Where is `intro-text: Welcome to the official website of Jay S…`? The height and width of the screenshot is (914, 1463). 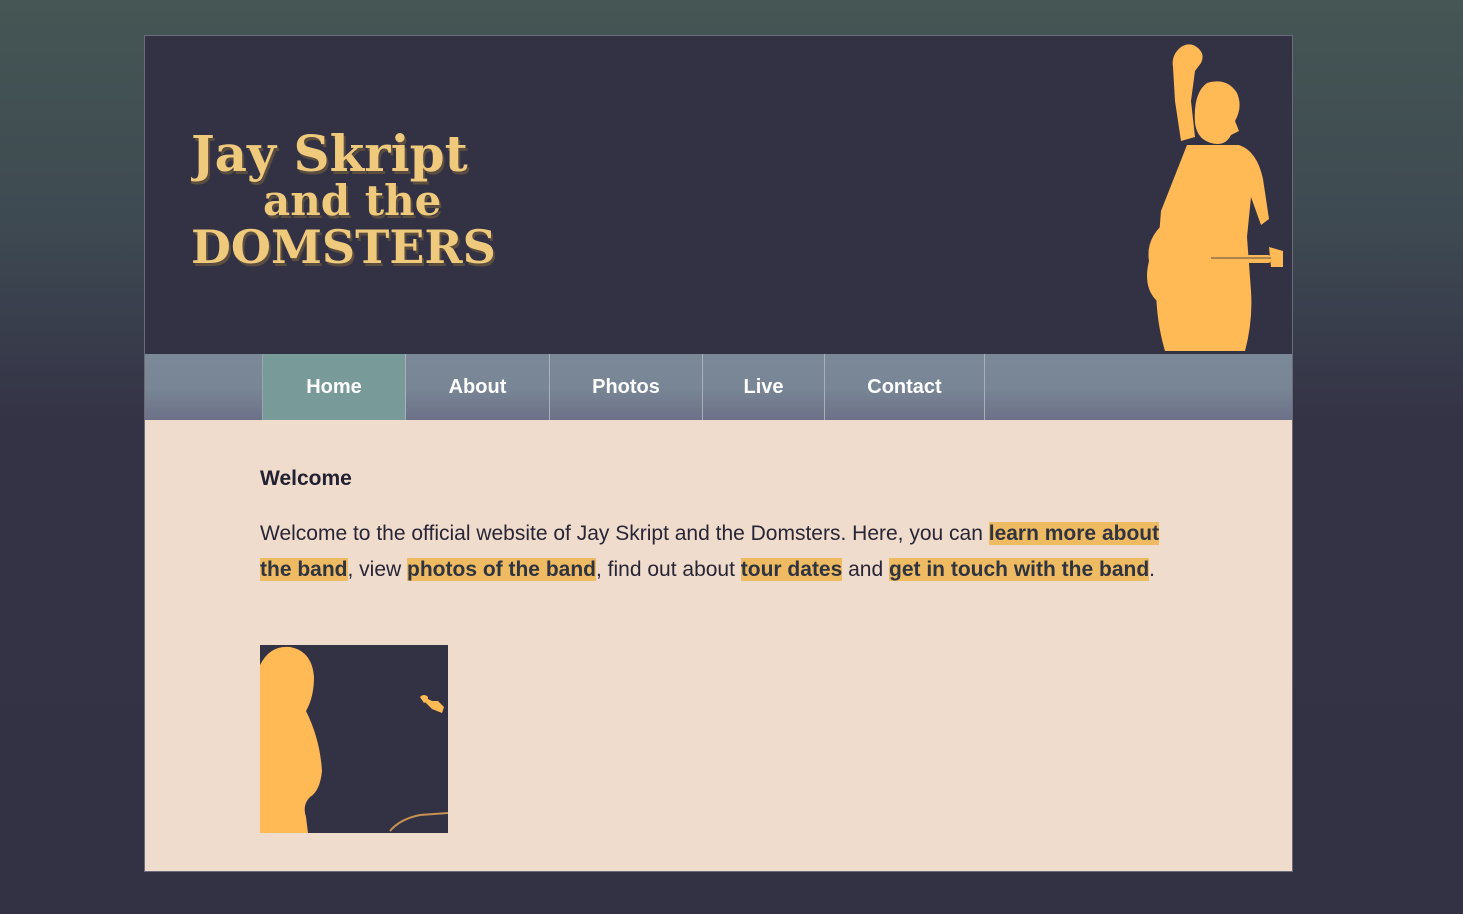
intro-text: Welcome to the official website of Jay S… is located at coordinates (624, 533).